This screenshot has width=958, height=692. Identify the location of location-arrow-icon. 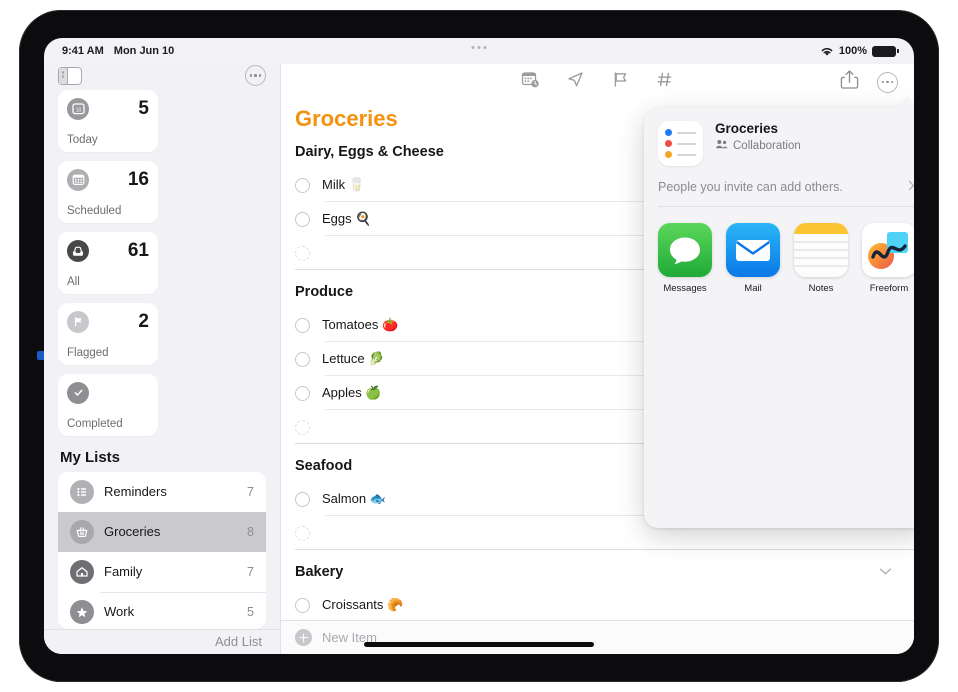
(575, 82).